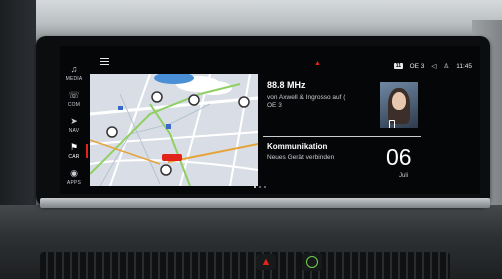 This screenshot has width=502, height=279. I want to click on radio-frequency: 88.8 MHz, so click(286, 85).